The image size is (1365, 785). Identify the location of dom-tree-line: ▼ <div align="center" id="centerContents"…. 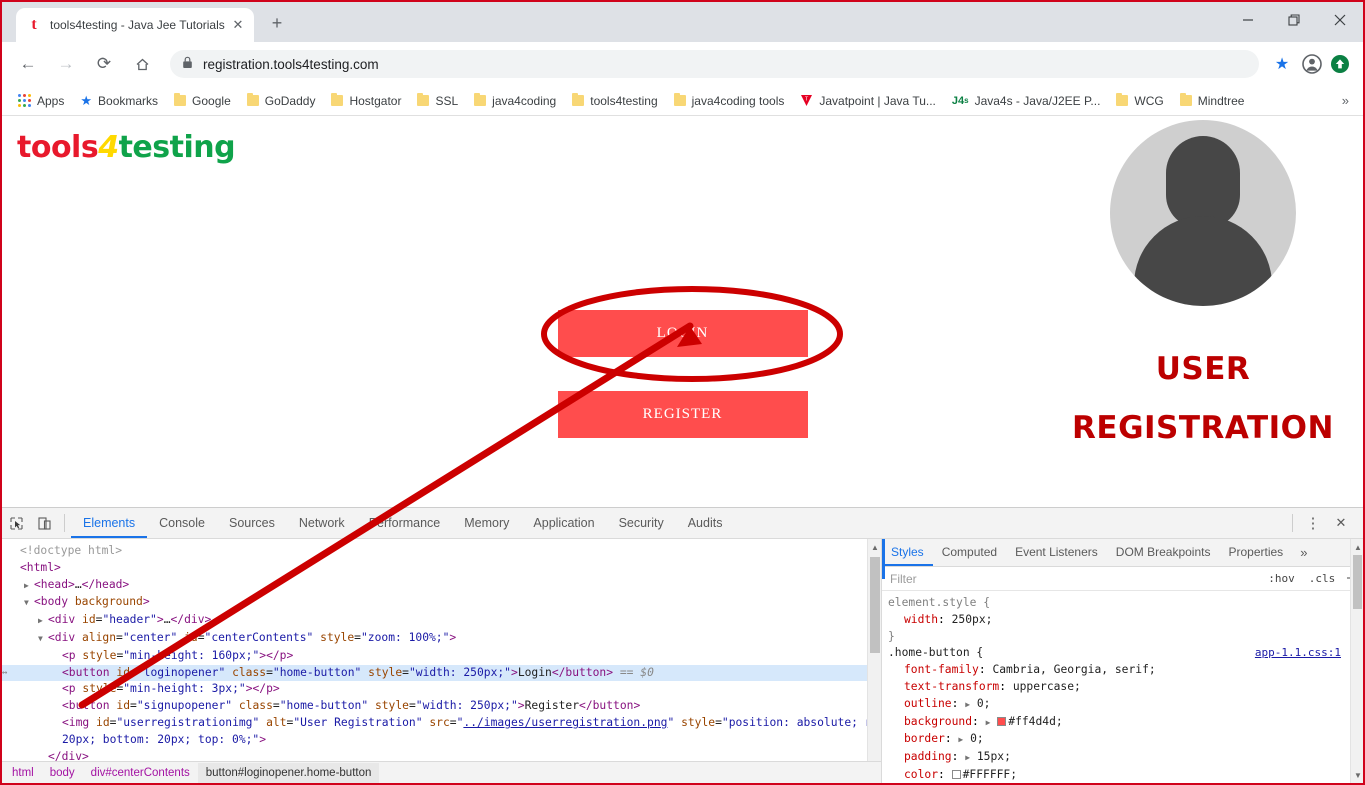
(441, 639).